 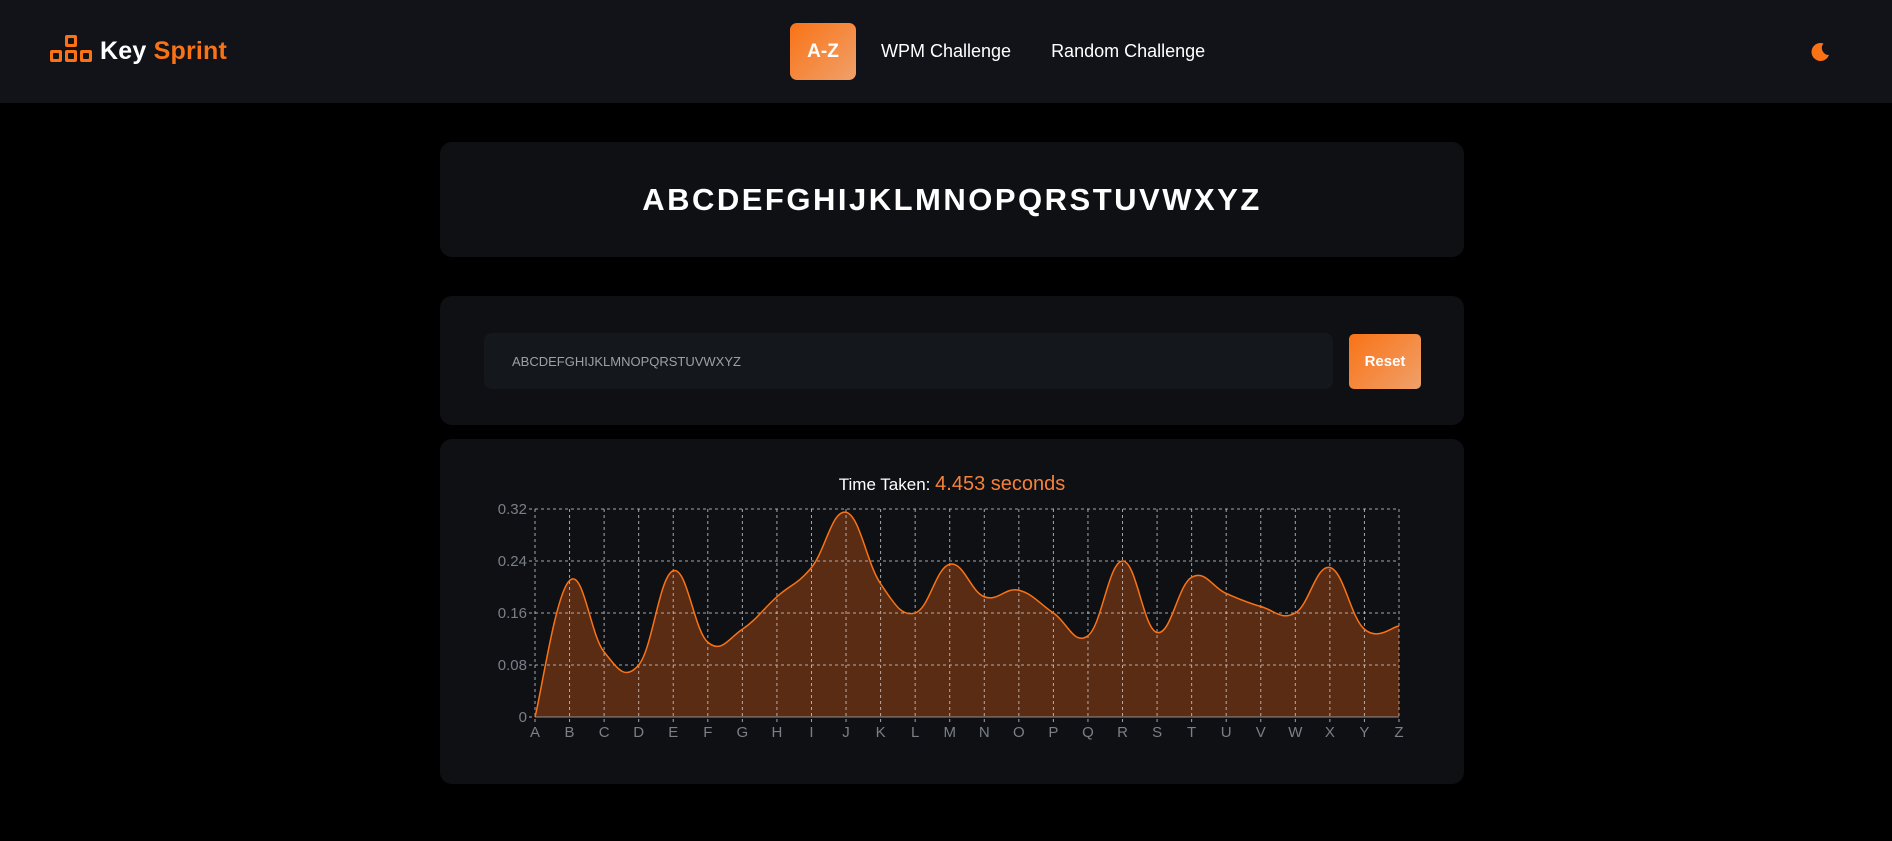 I want to click on main-nav: A-Z WPM Challenge Random Challenge, so click(x=997, y=51).